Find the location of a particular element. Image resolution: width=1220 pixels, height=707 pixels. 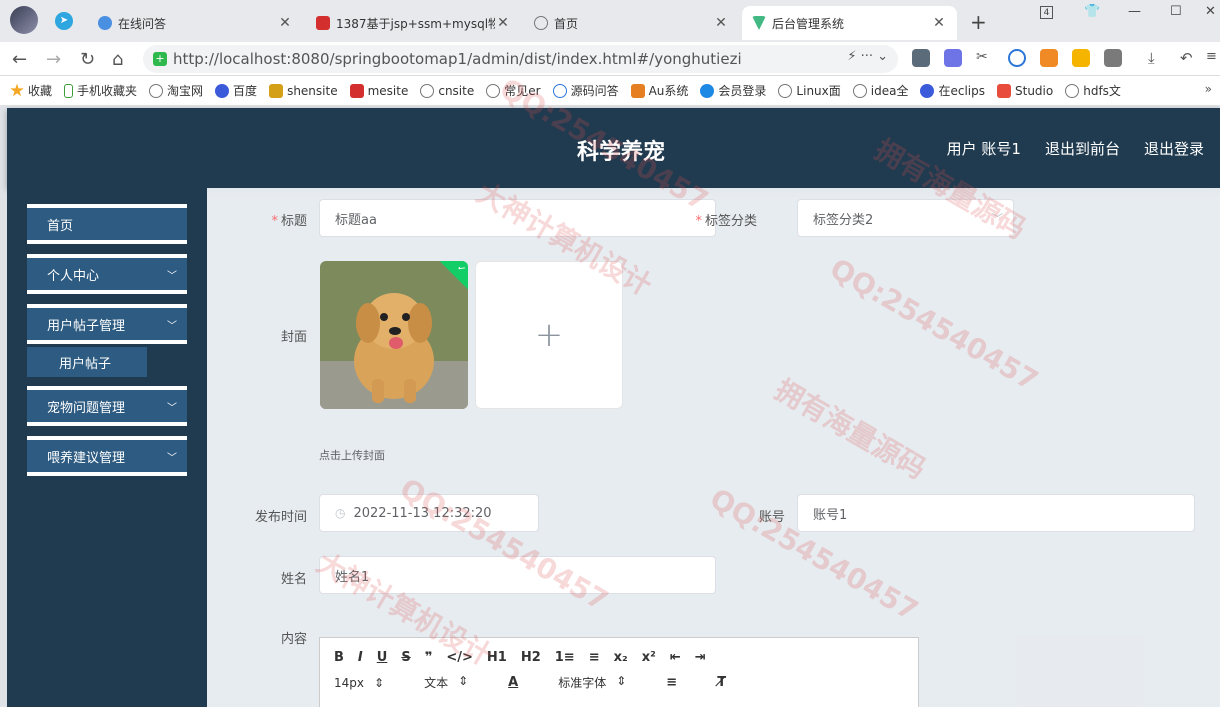

sidebar-item-feeding-advice: 喂养建议管理 ﹀ is located at coordinates (107, 456).